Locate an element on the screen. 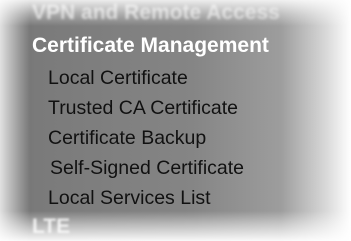 The height and width of the screenshot is (241, 351). menu-item-local-certificate: Local Certificate is located at coordinates (118, 78).